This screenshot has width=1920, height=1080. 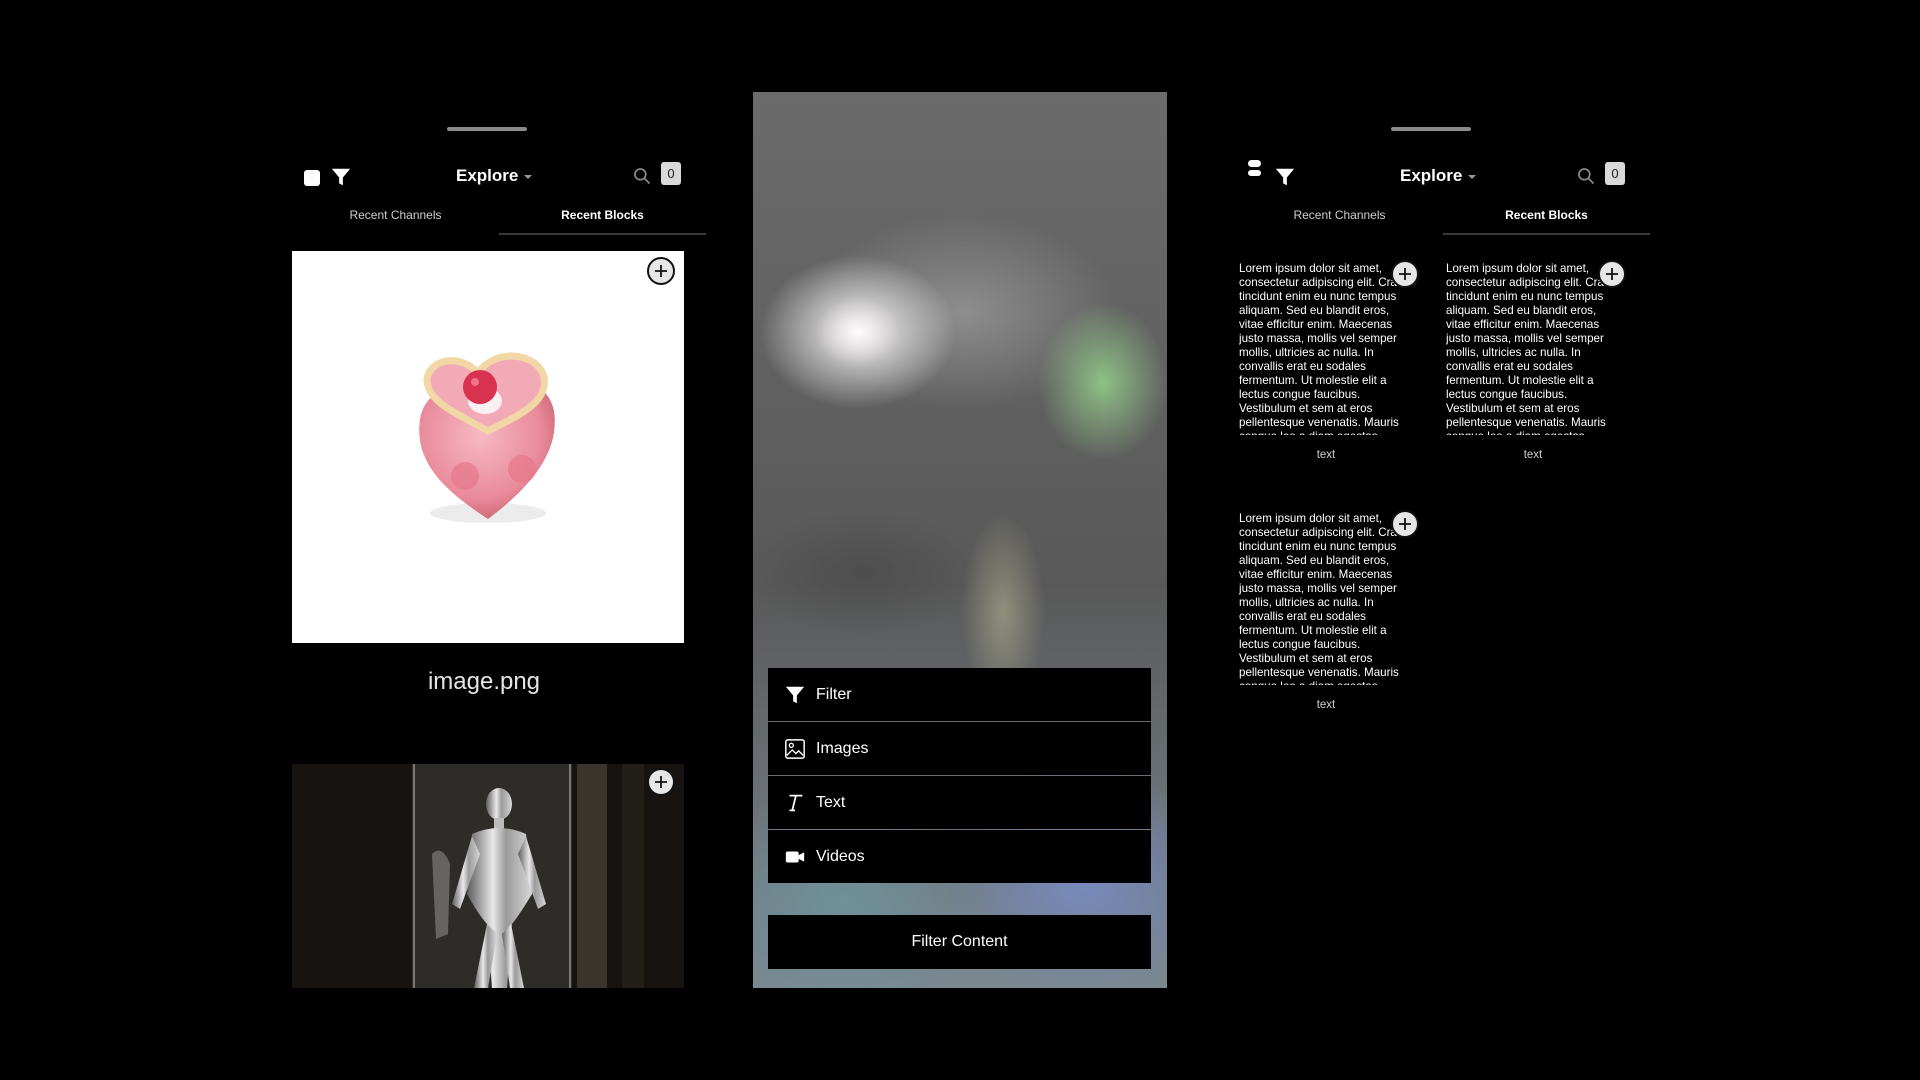 What do you see at coordinates (1256, 168) in the screenshot?
I see `grid-view-icon` at bounding box center [1256, 168].